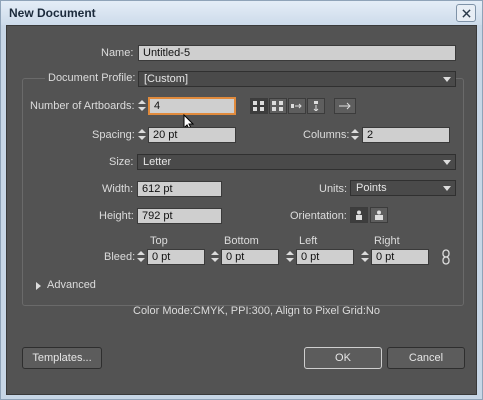 The height and width of the screenshot is (400, 483). What do you see at coordinates (92, 78) in the screenshot?
I see `profile-label: Document Profile:` at bounding box center [92, 78].